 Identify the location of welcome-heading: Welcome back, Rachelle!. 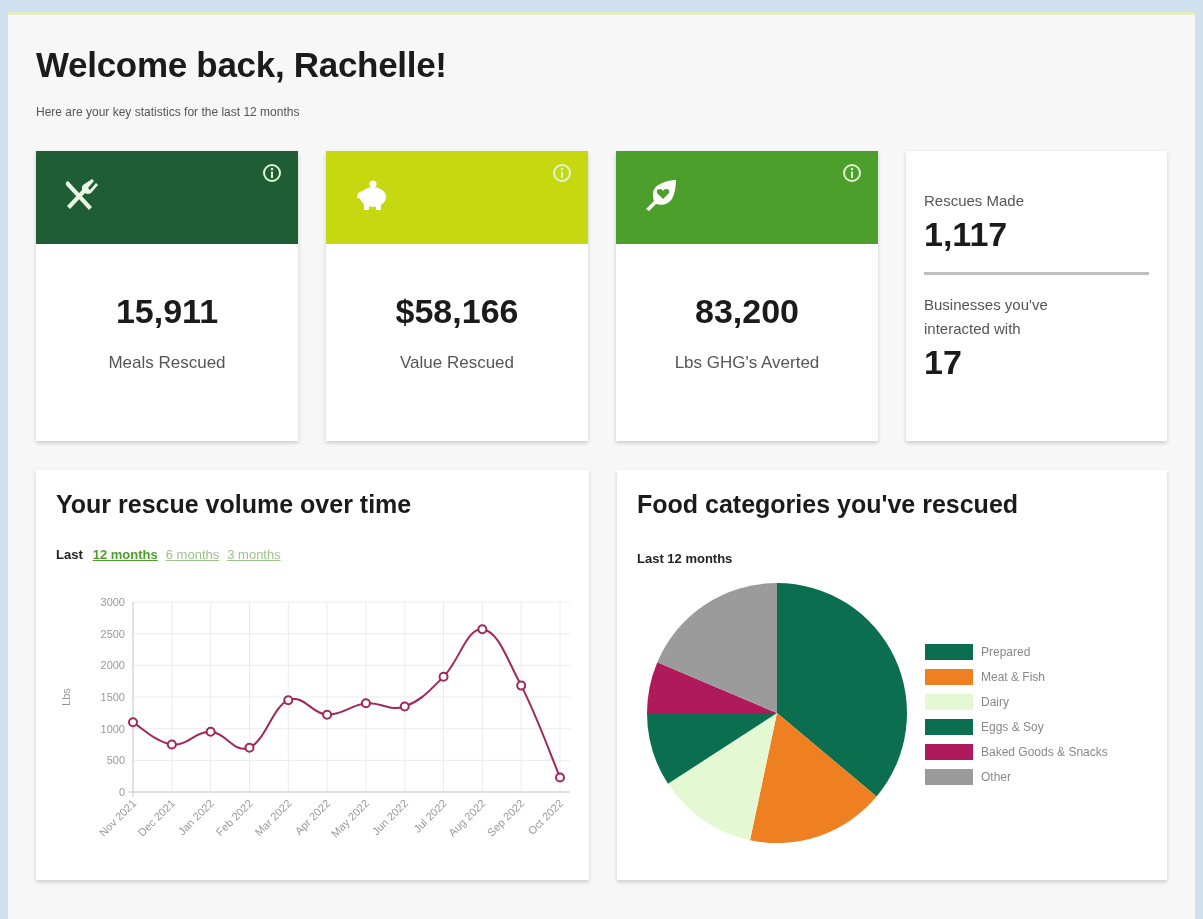
(242, 64).